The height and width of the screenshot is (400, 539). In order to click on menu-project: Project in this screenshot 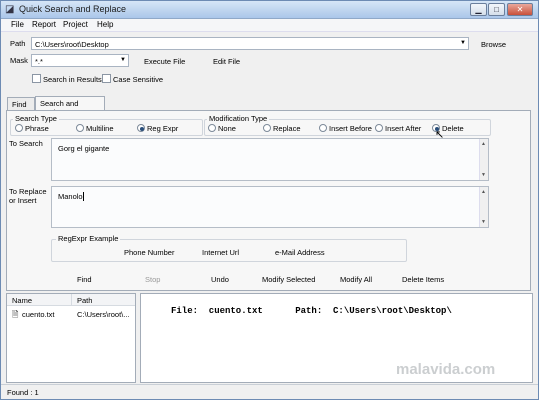, I will do `click(75, 24)`.